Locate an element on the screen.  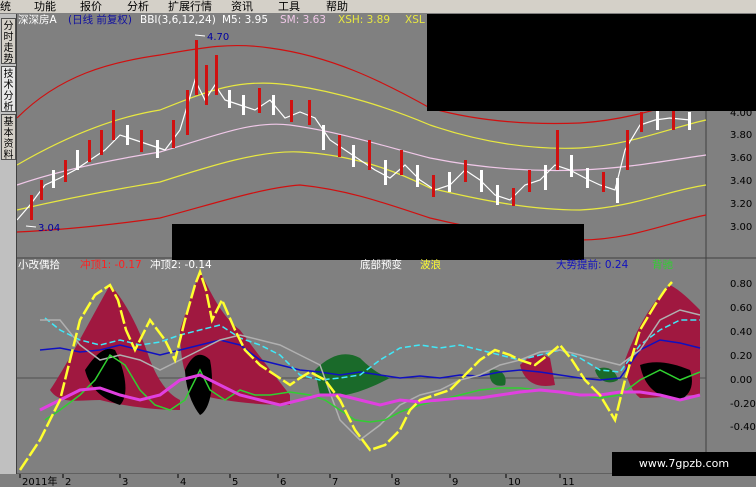
chart-mode: (日线 前复权) is located at coordinates (100, 20).